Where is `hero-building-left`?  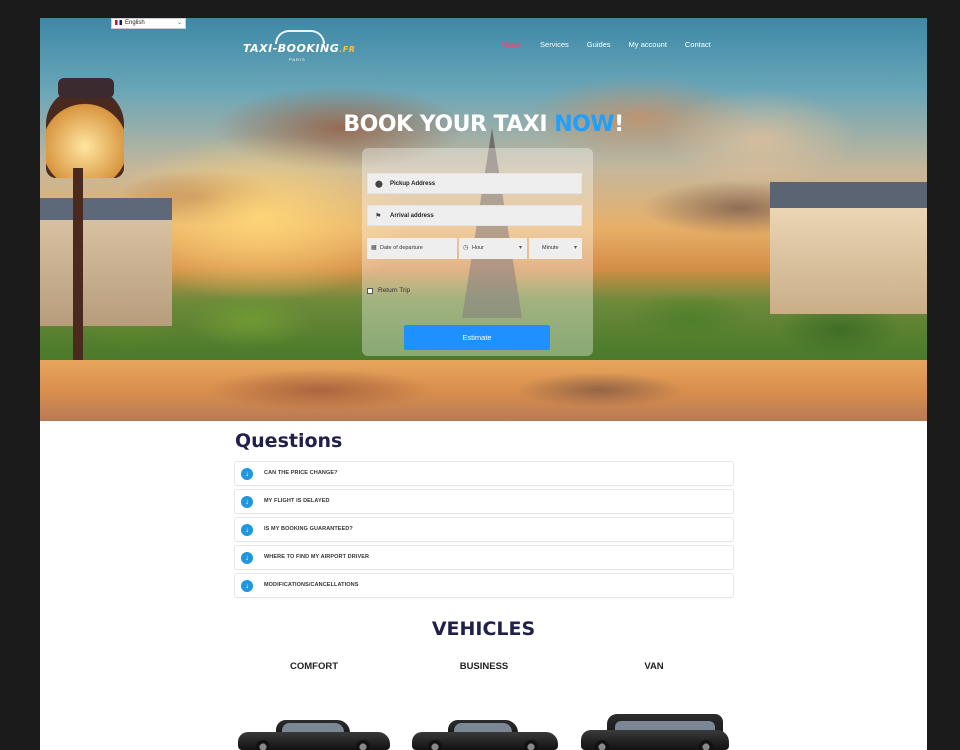
hero-building-left is located at coordinates (106, 262).